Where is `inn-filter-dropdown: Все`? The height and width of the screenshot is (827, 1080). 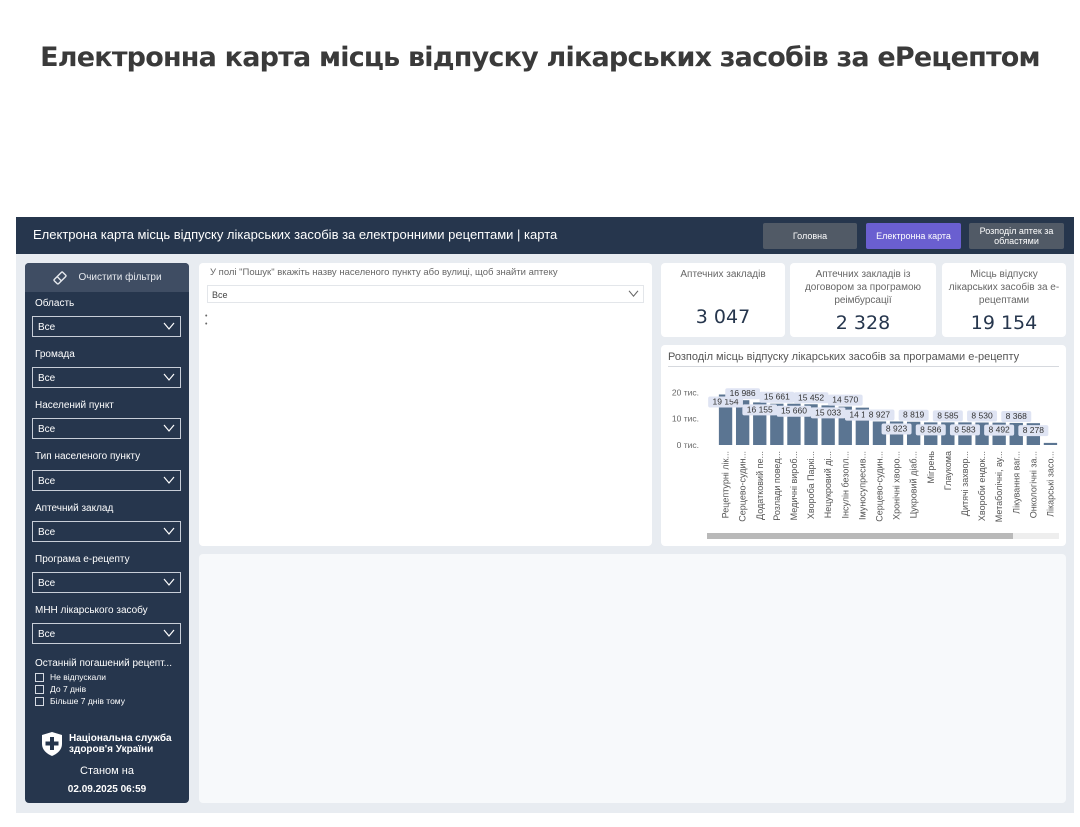 inn-filter-dropdown: Все is located at coordinates (106, 633).